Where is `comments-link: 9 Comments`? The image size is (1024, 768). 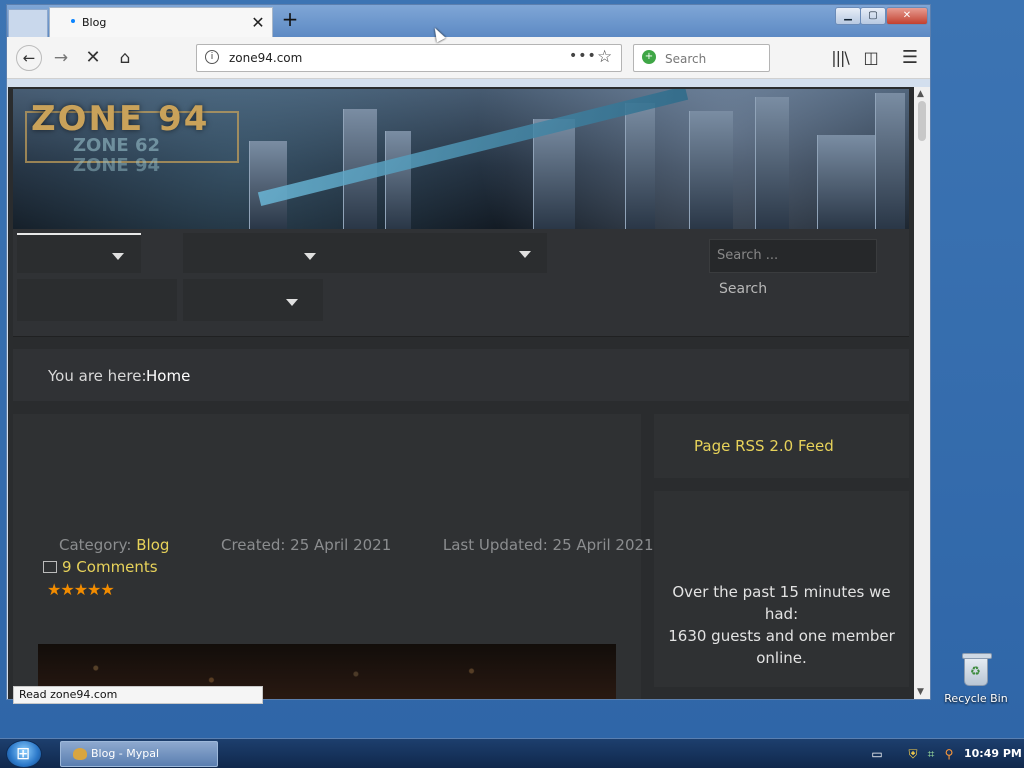 comments-link: 9 Comments is located at coordinates (100, 567).